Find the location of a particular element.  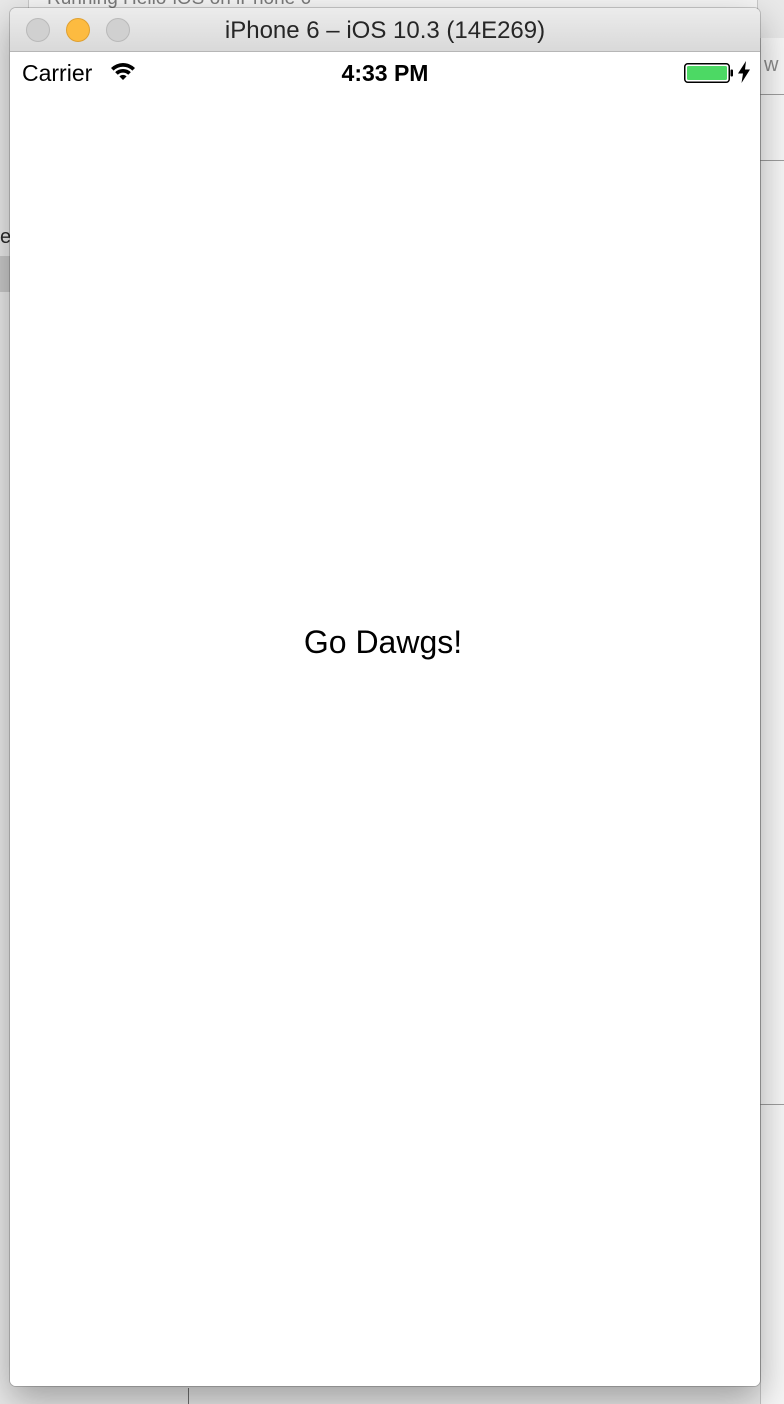

battery-icon is located at coordinates (708, 73).